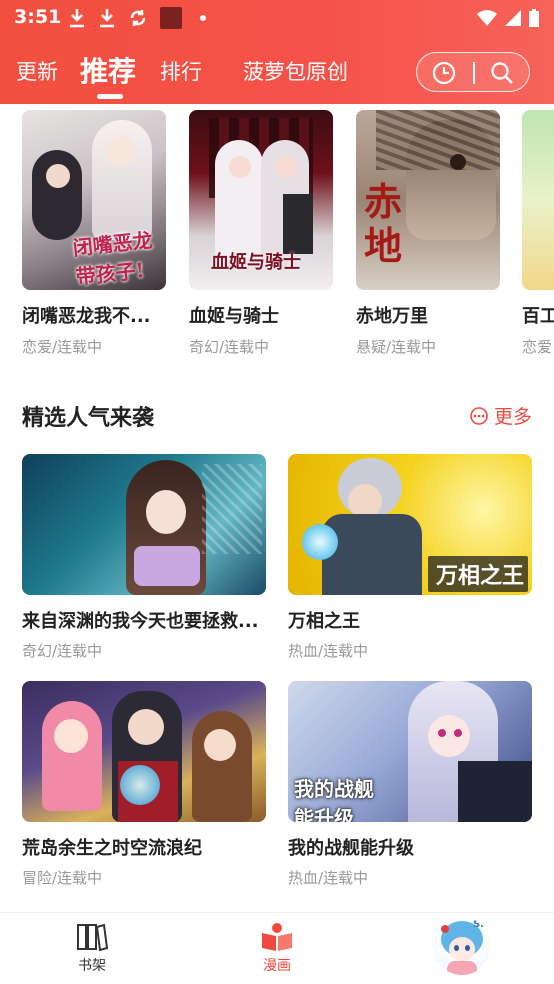 Image resolution: width=554 pixels, height=984 pixels. What do you see at coordinates (428, 200) in the screenshot?
I see `comic-cover: 赤地` at bounding box center [428, 200].